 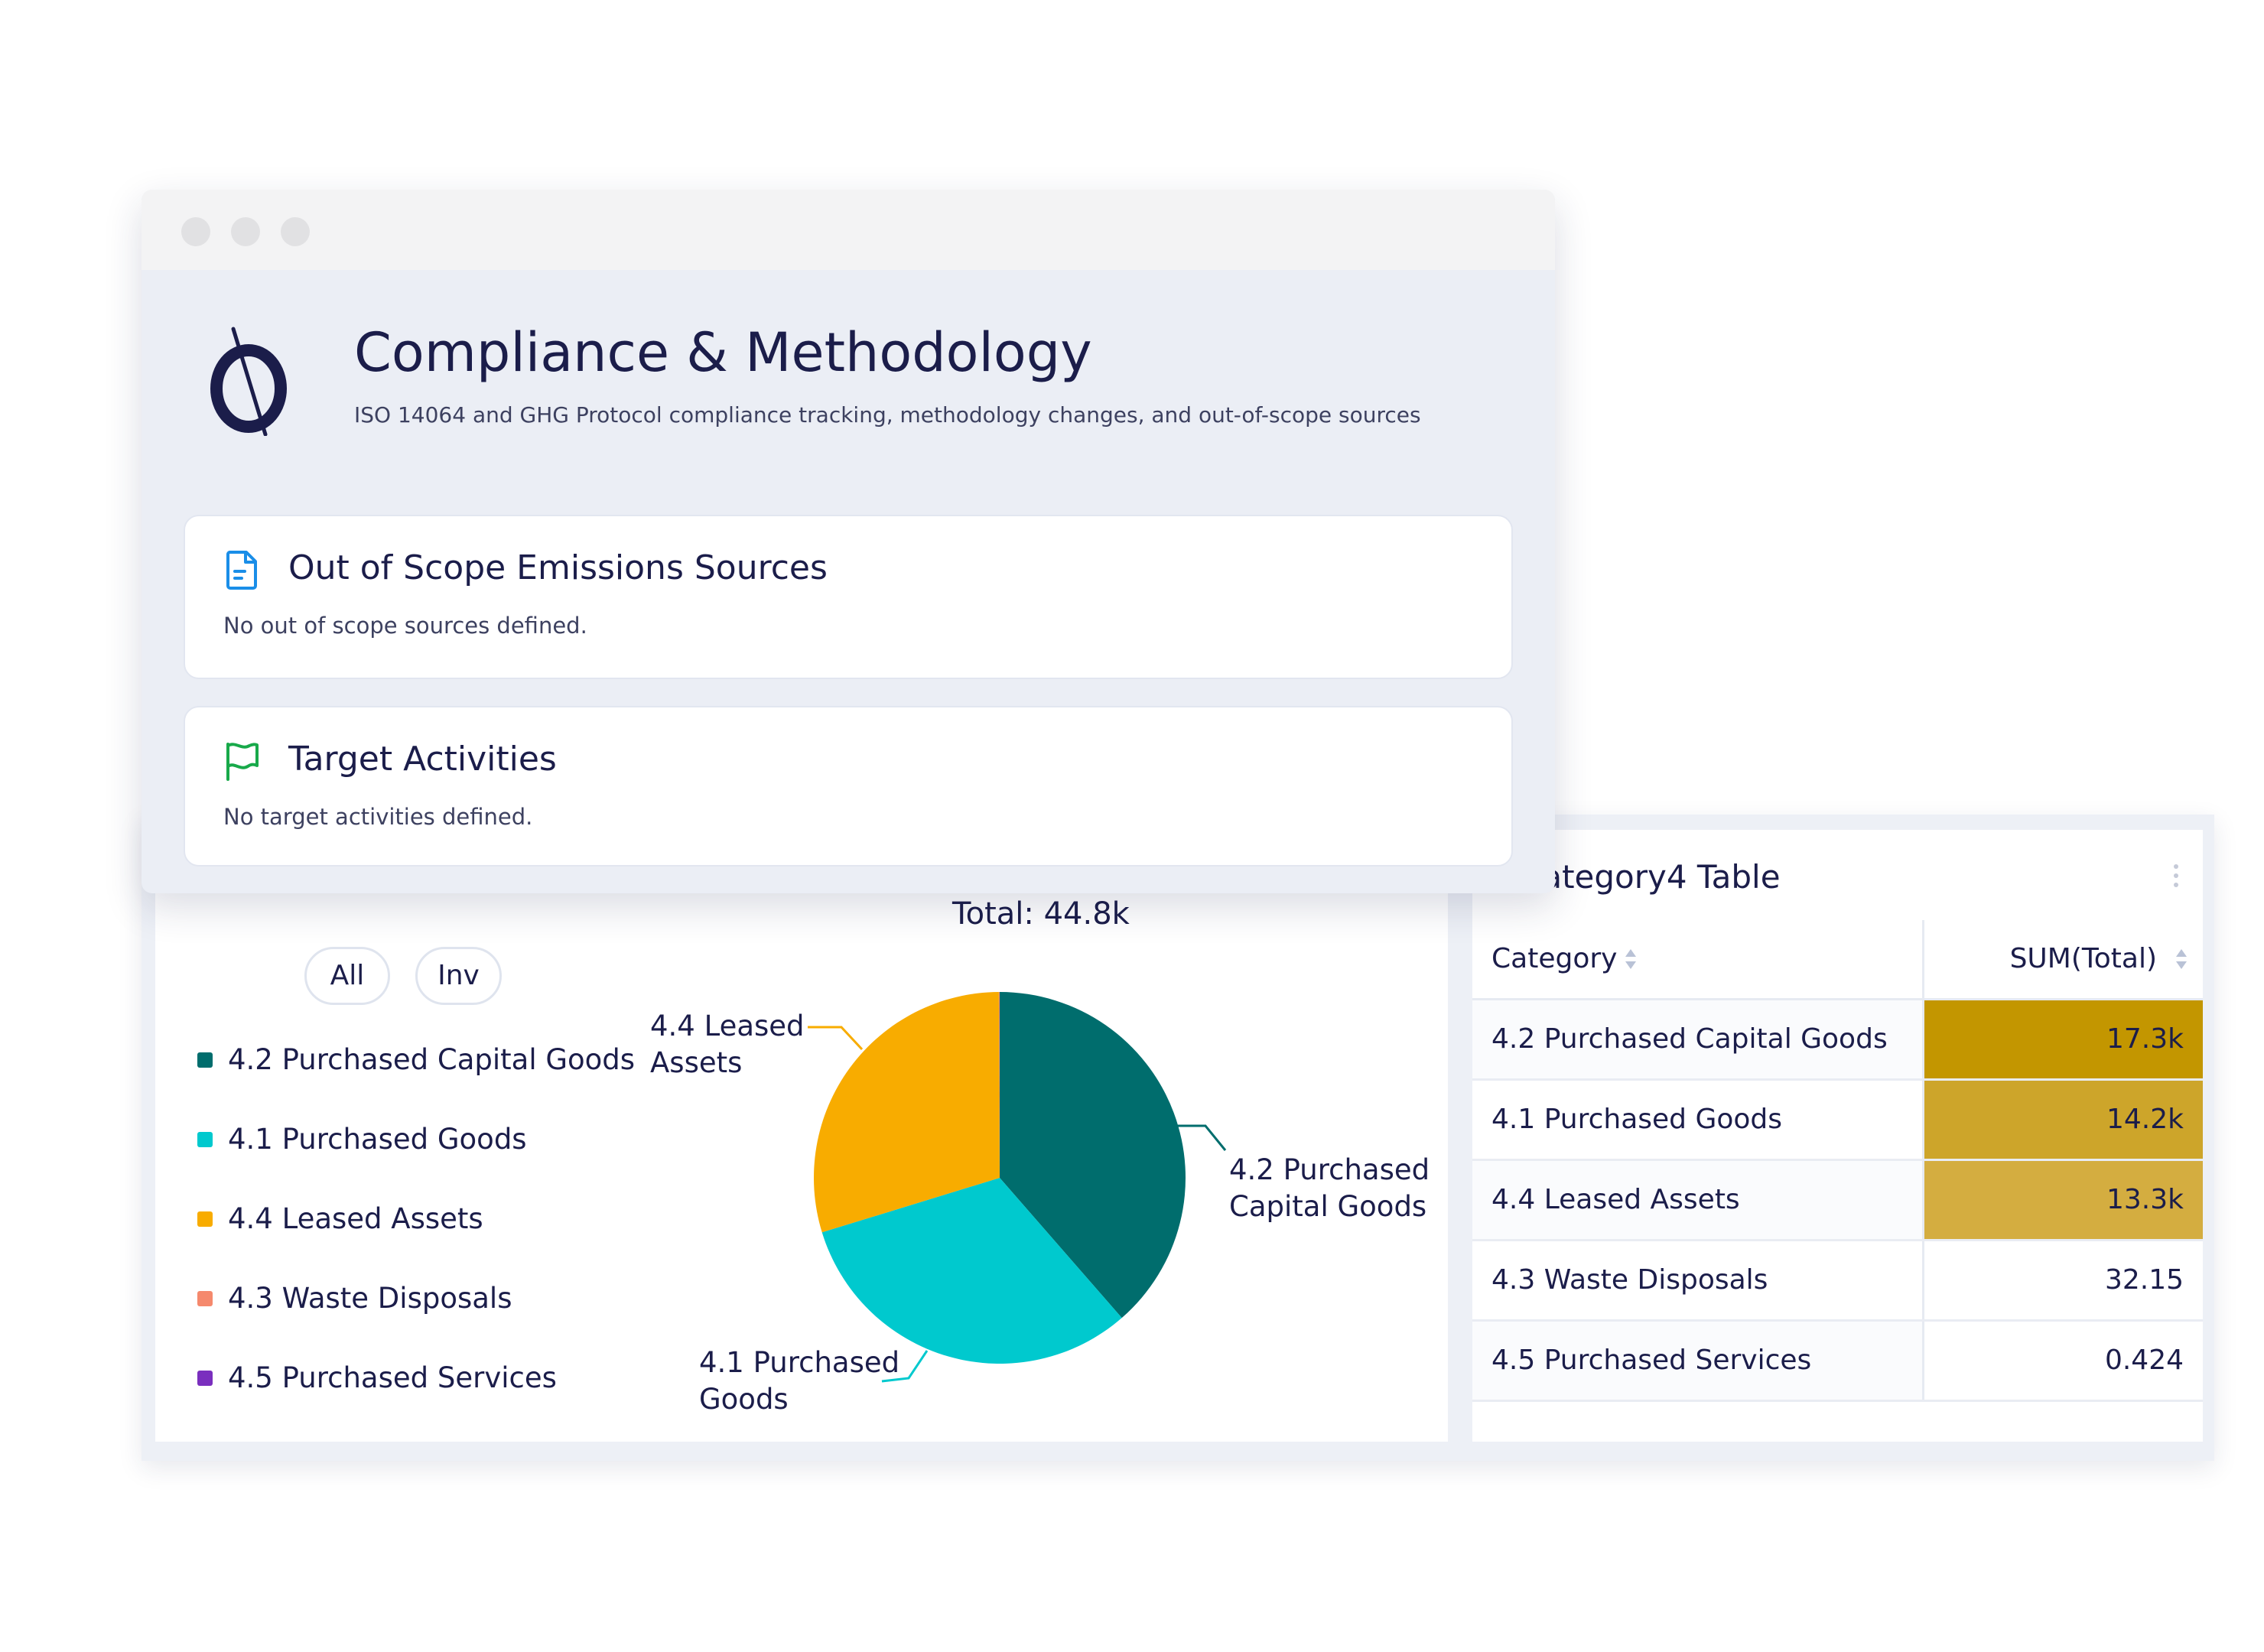 What do you see at coordinates (1650, 877) in the screenshot?
I see `table-title: Category4 Table` at bounding box center [1650, 877].